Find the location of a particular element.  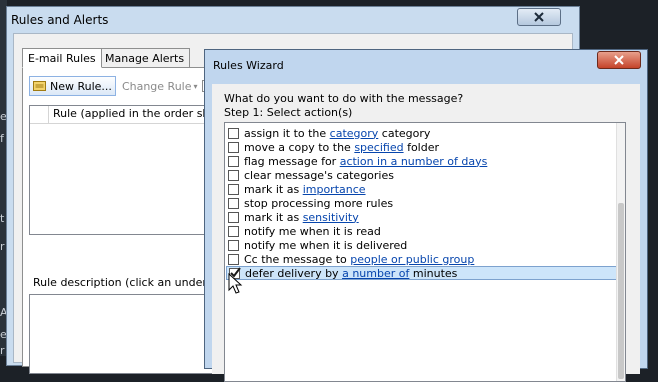

chevron-down-icon: ▾ is located at coordinates (195, 86).